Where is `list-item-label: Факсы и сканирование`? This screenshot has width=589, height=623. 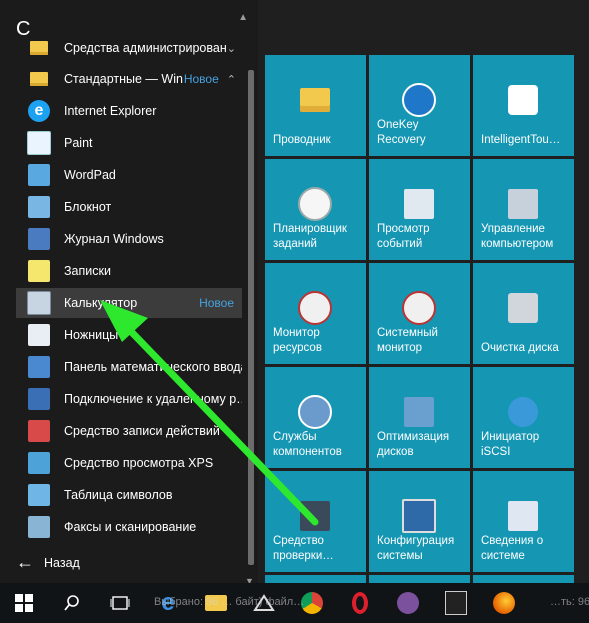 list-item-label: Факсы и сканирование is located at coordinates (130, 527).